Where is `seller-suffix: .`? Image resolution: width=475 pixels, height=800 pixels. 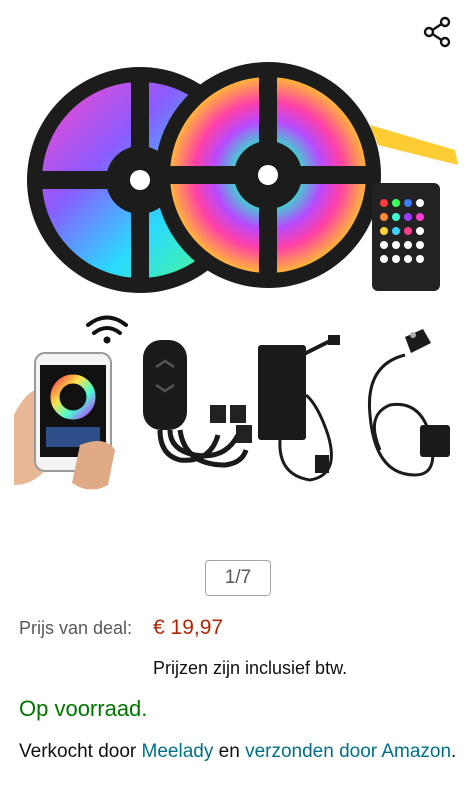
seller-suffix: . is located at coordinates (454, 751).